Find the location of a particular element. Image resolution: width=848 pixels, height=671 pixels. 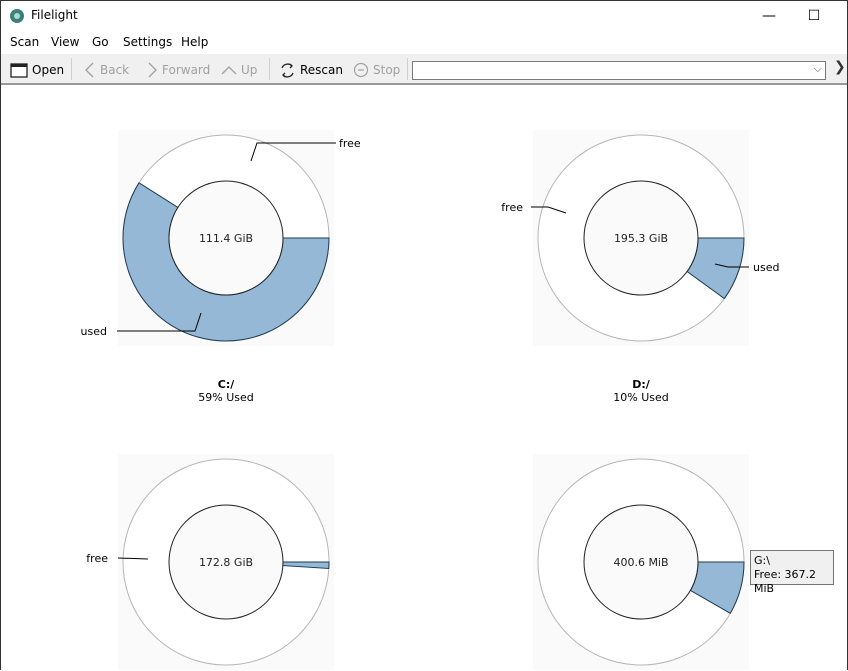

drive-caption-d: D:/ 10% Used is located at coordinates (641, 391).